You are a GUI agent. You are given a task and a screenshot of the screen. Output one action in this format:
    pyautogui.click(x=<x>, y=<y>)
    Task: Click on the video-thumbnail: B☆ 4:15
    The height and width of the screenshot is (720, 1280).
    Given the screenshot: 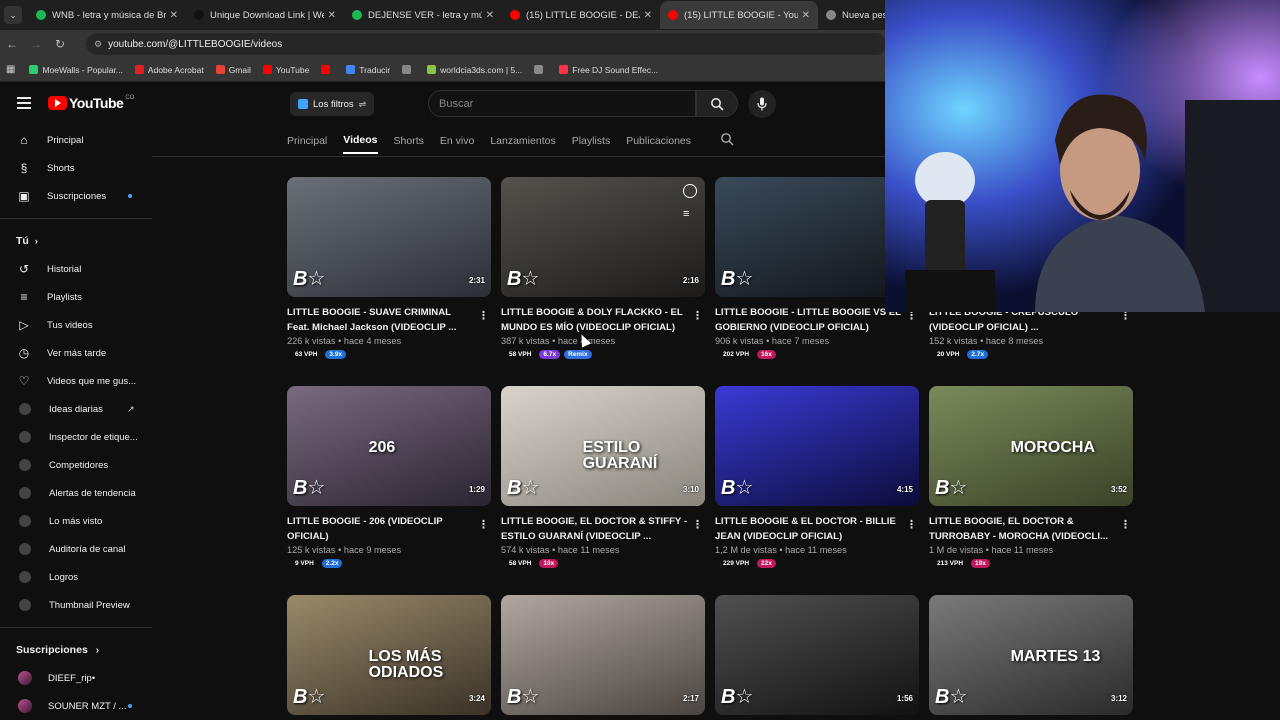 What is the action you would take?
    pyautogui.click(x=817, y=446)
    